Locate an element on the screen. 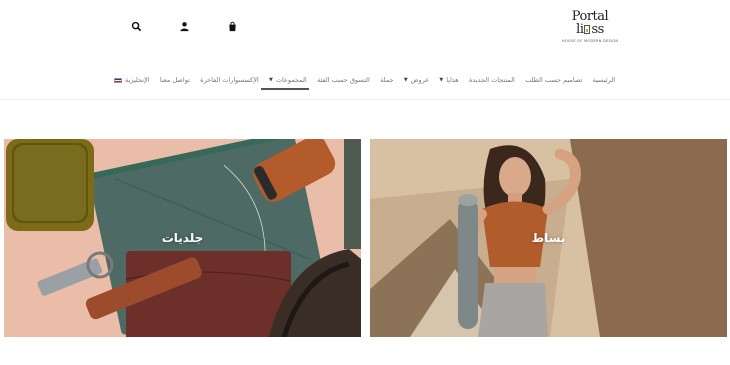  banner-title-leather: جلديات is located at coordinates (182, 238).